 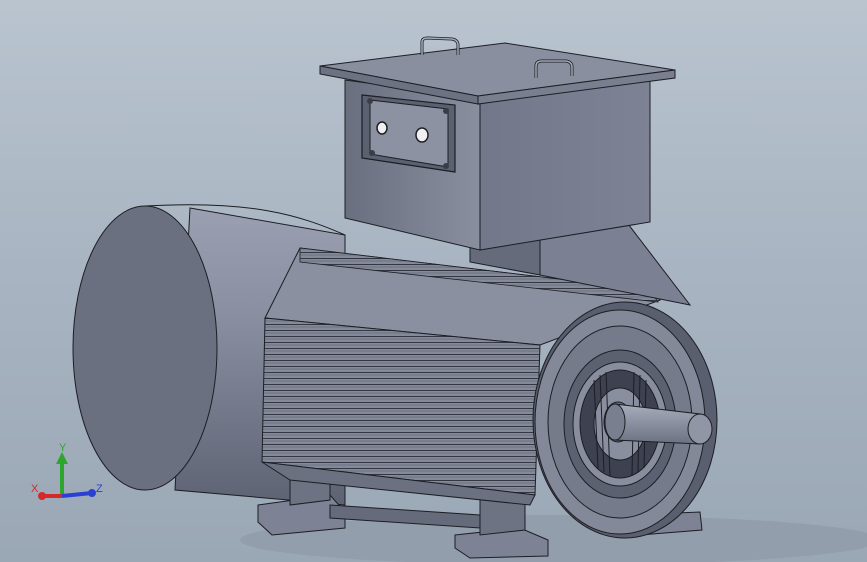 What do you see at coordinates (99, 489) in the screenshot?
I see `z-axis-label: Z` at bounding box center [99, 489].